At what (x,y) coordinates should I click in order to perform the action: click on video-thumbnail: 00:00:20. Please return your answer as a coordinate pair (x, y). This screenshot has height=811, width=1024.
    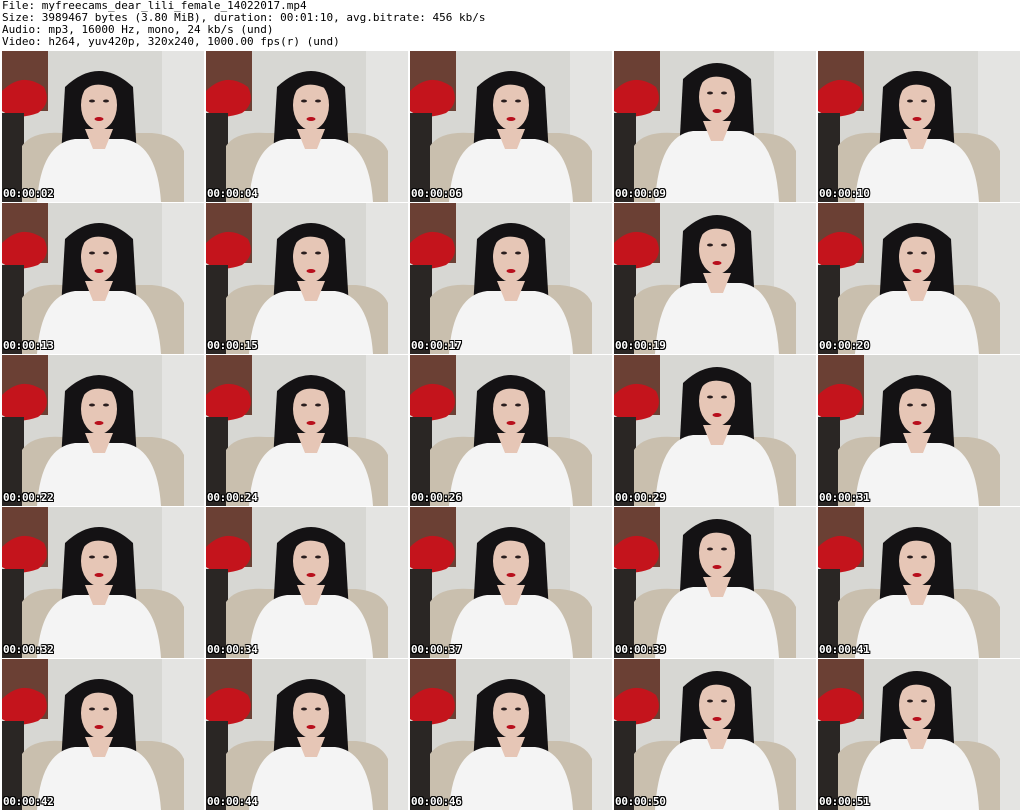
    Looking at the image, I should click on (919, 278).